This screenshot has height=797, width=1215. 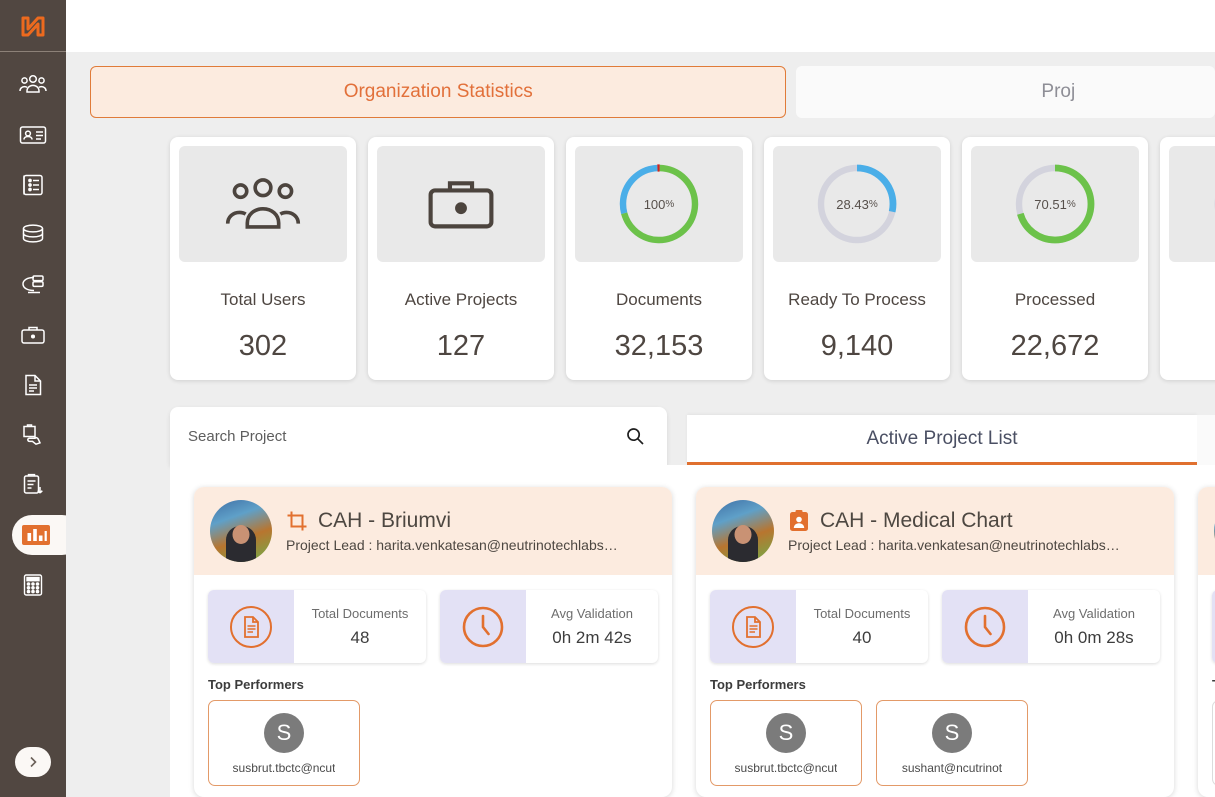 I want to click on clipboard-download-icon, so click(x=33, y=485).